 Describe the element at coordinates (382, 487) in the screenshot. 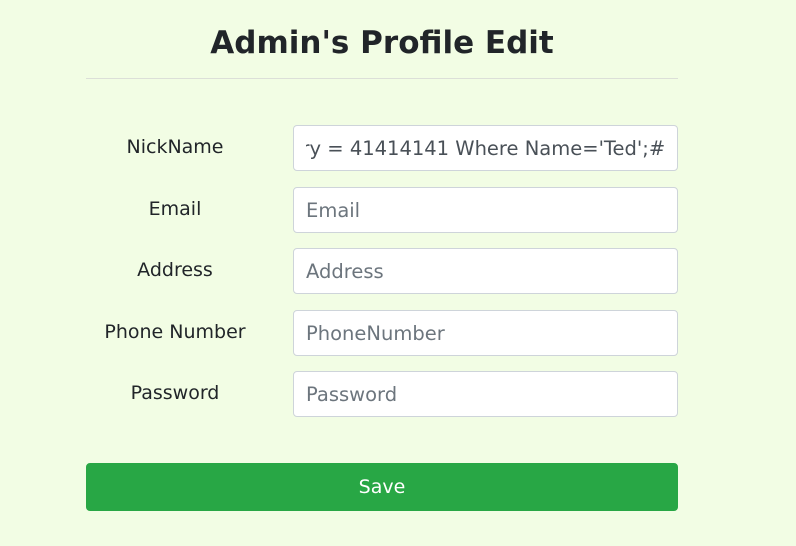

I see `save-button: Save` at that location.